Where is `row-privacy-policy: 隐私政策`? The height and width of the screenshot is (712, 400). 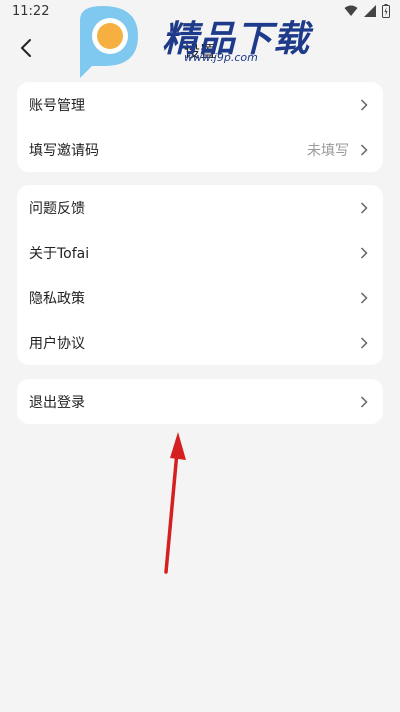 row-privacy-policy: 隐私政策 is located at coordinates (200, 297).